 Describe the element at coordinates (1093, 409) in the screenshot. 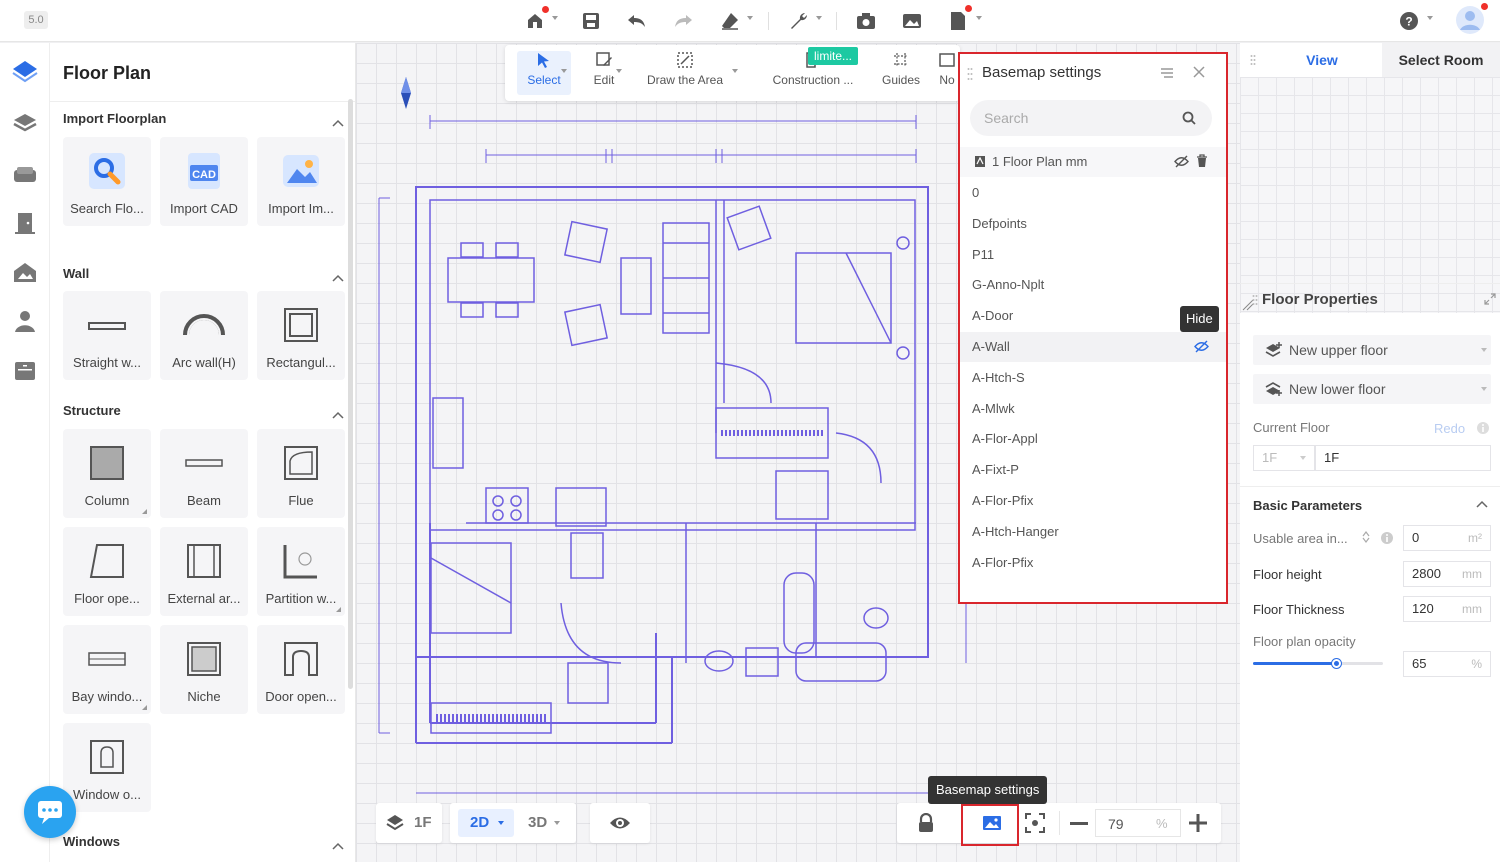

I see `layer-row: A-Mlwk` at that location.